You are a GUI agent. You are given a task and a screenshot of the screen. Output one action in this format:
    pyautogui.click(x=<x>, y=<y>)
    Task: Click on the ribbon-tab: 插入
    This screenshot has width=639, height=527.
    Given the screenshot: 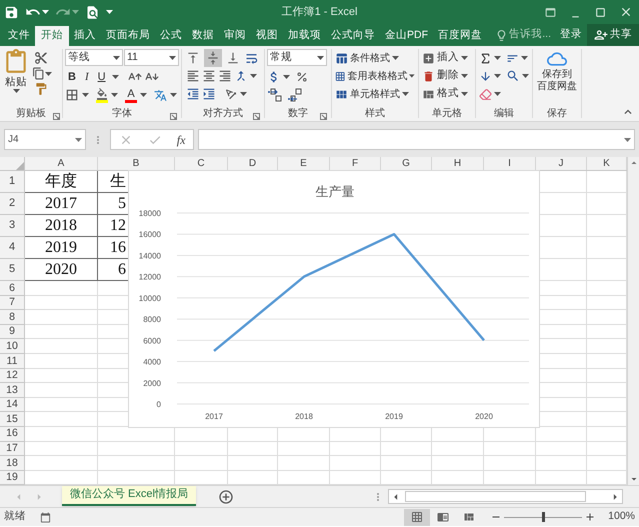 What is the action you would take?
    pyautogui.click(x=85, y=36)
    